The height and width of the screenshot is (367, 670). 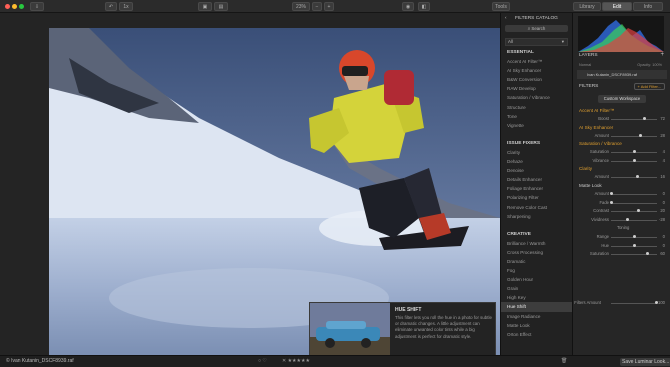 What do you see at coordinates (564, 361) in the screenshot?
I see `trash-icon: 🗑` at bounding box center [564, 361].